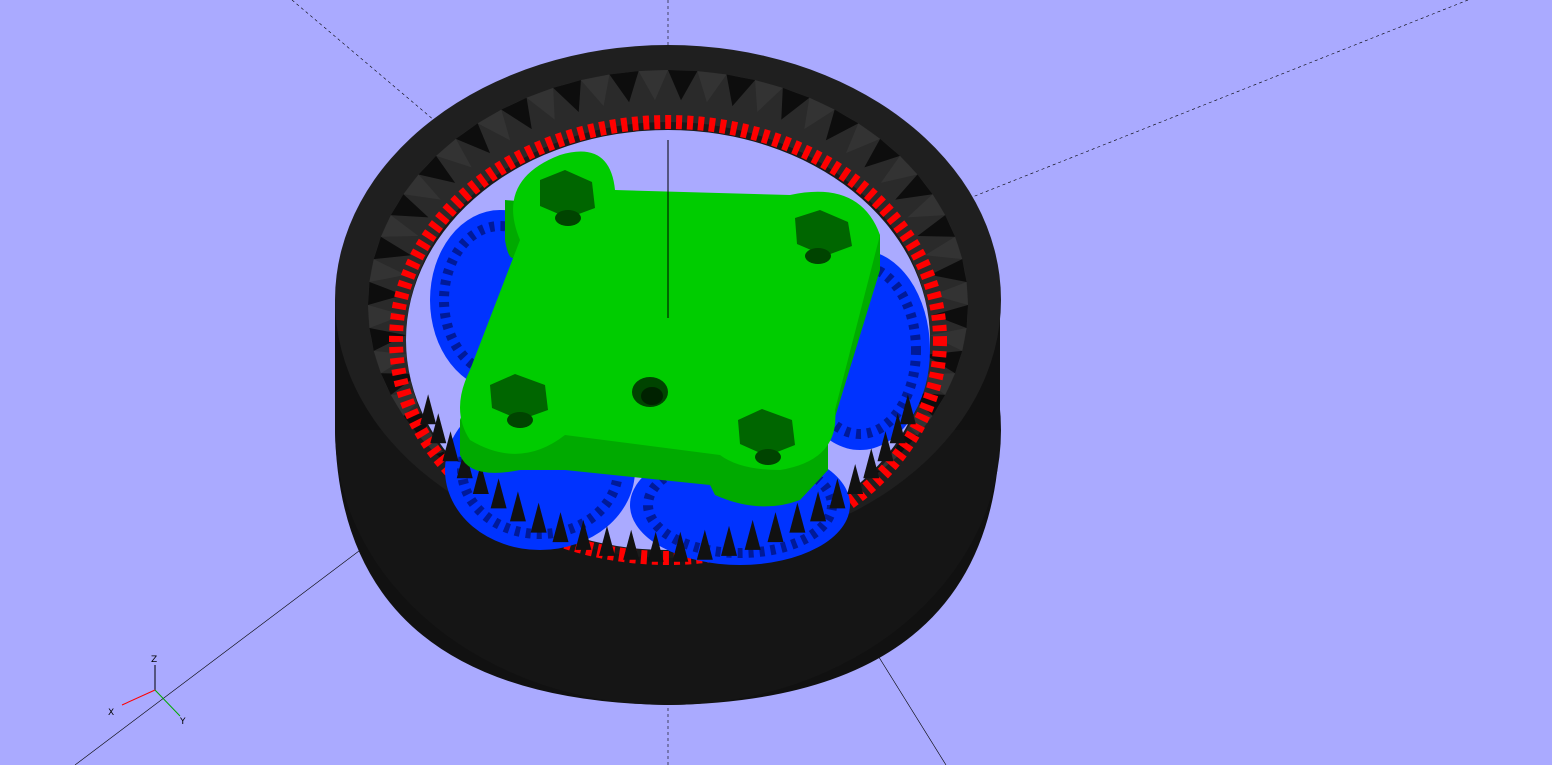 The width and height of the screenshot is (1552, 765). What do you see at coordinates (182, 722) in the screenshot?
I see `axis-label-y: Y` at bounding box center [182, 722].